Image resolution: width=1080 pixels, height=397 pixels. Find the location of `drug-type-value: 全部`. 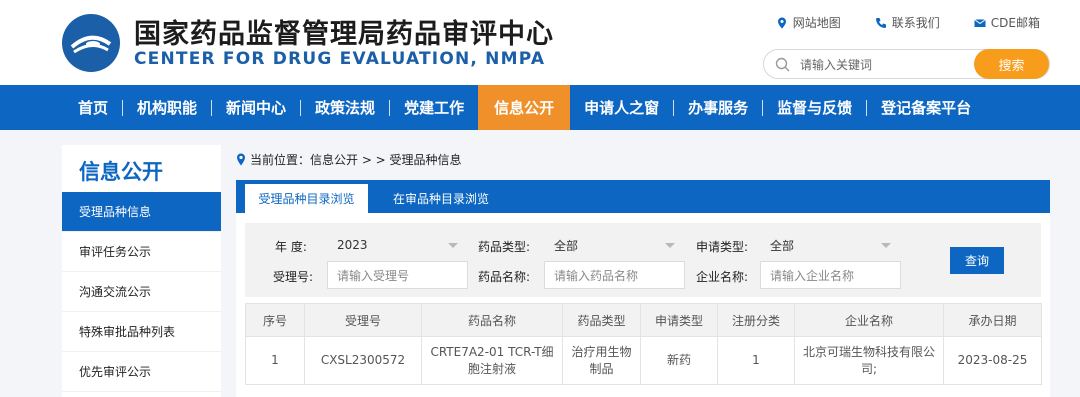

drug-type-value: 全部 is located at coordinates (566, 245).